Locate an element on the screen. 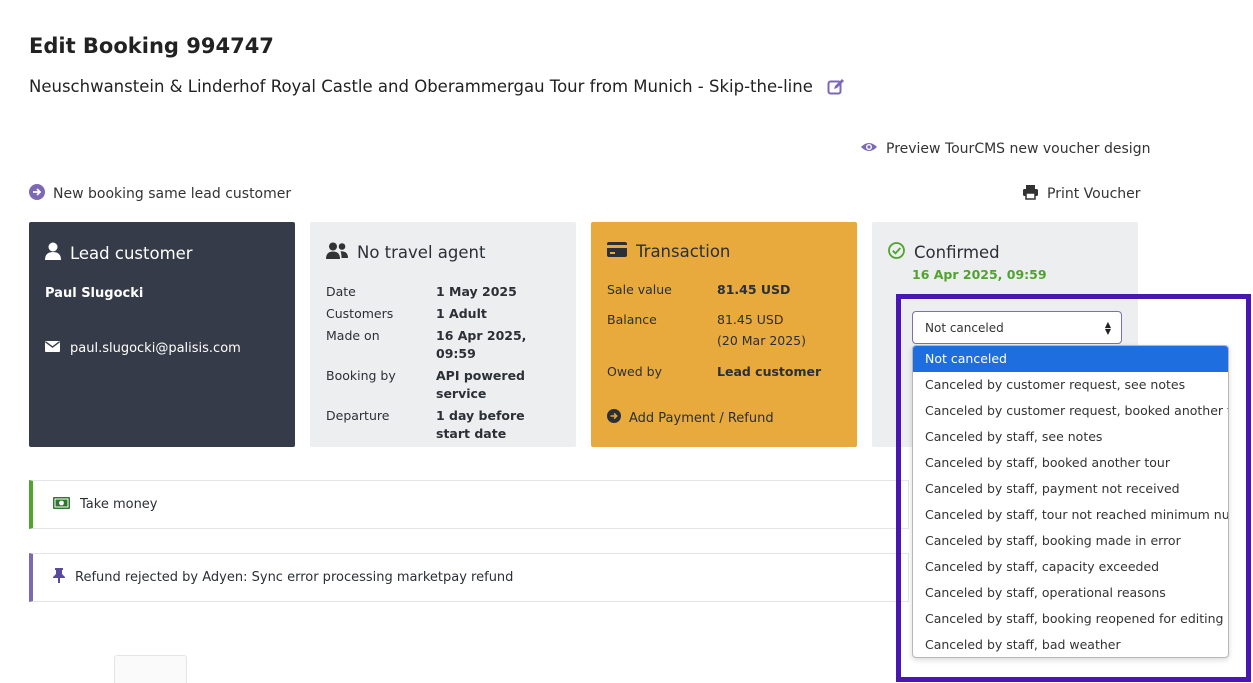 This screenshot has height=683, width=1253. detail-row-departure: Departure 1 day before start date is located at coordinates (443, 425).